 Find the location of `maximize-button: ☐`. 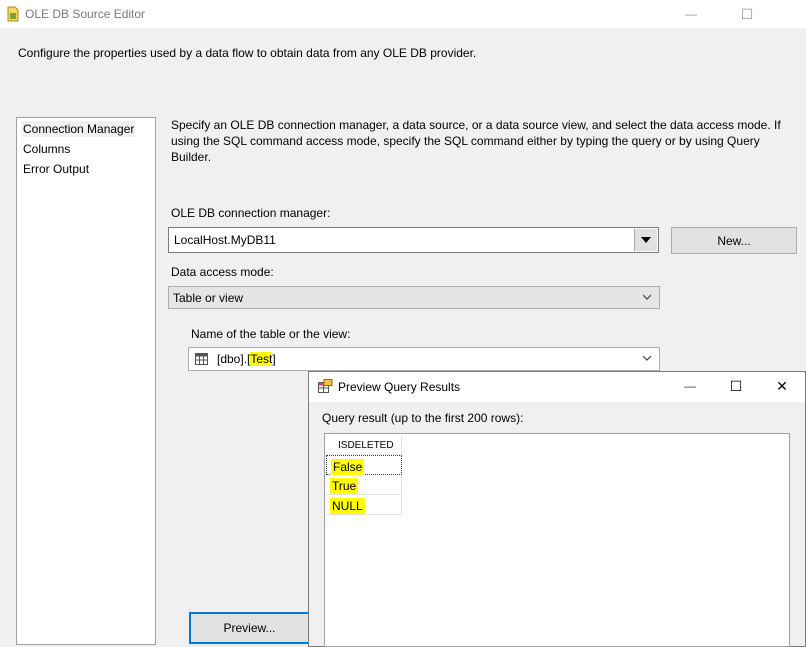

maximize-button: ☐ is located at coordinates (747, 14).